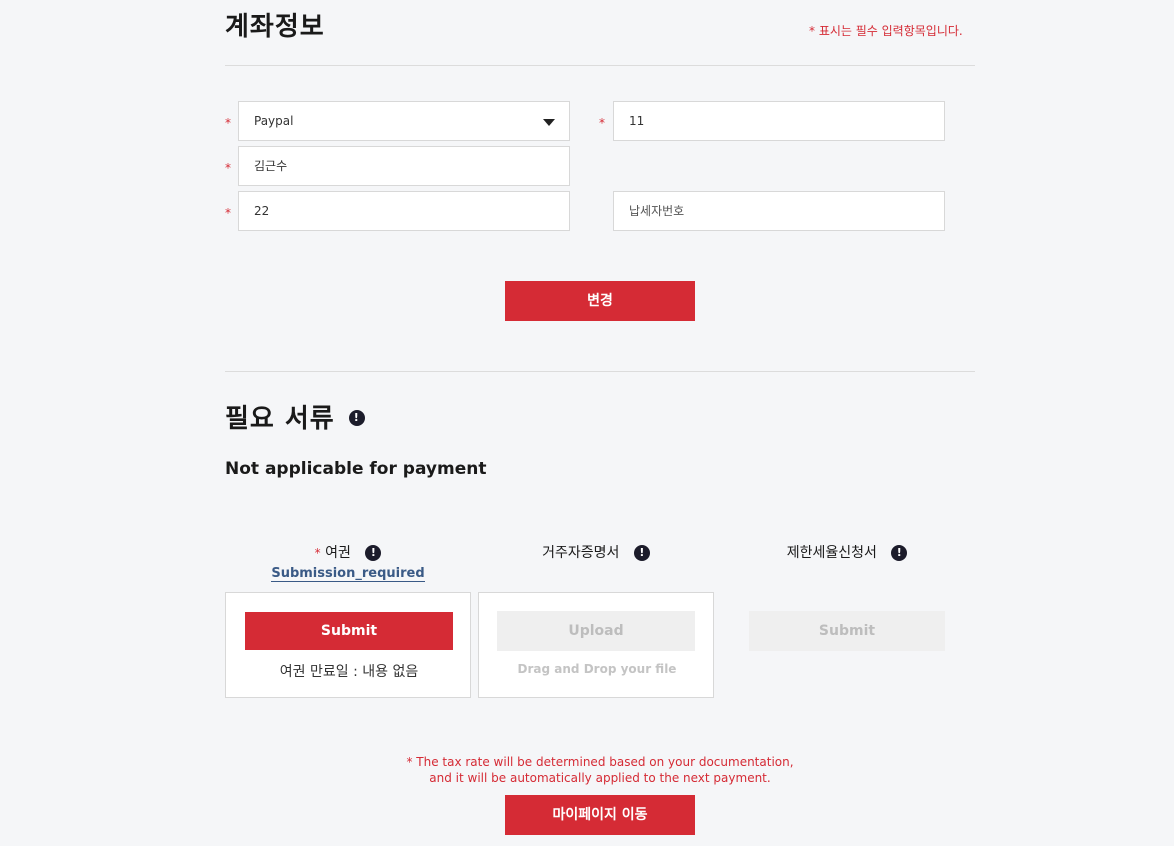 The image size is (1174, 846). Describe the element at coordinates (404, 211) in the screenshot. I see `bank-code-field: 22` at that location.